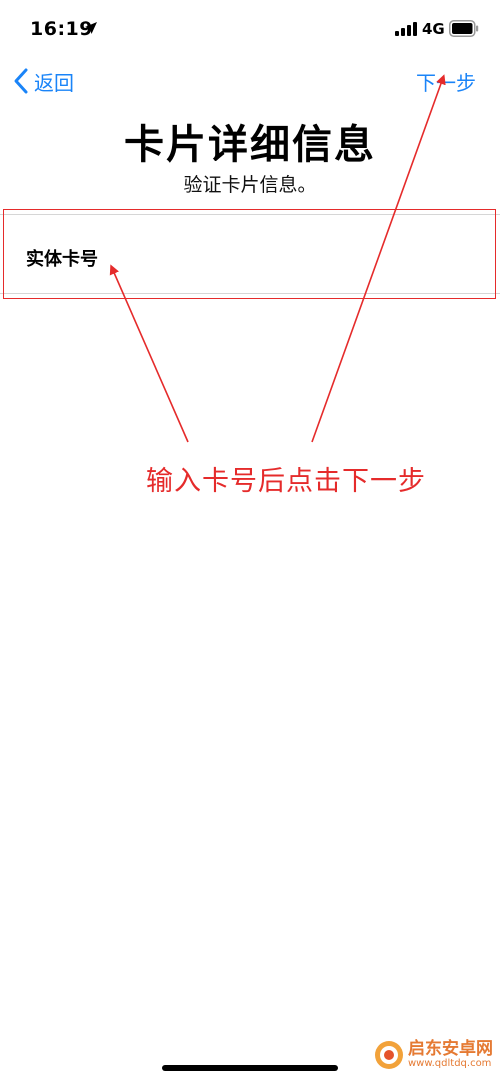  I want to click on home-indicator, so click(250, 1068).